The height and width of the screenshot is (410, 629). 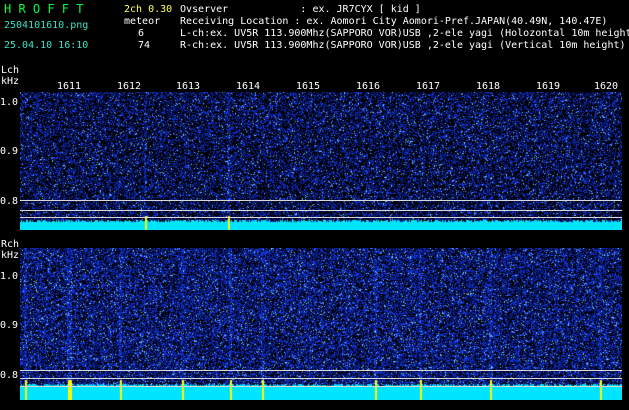 What do you see at coordinates (10, 244) in the screenshot?
I see `rch-label: Rch` at bounding box center [10, 244].